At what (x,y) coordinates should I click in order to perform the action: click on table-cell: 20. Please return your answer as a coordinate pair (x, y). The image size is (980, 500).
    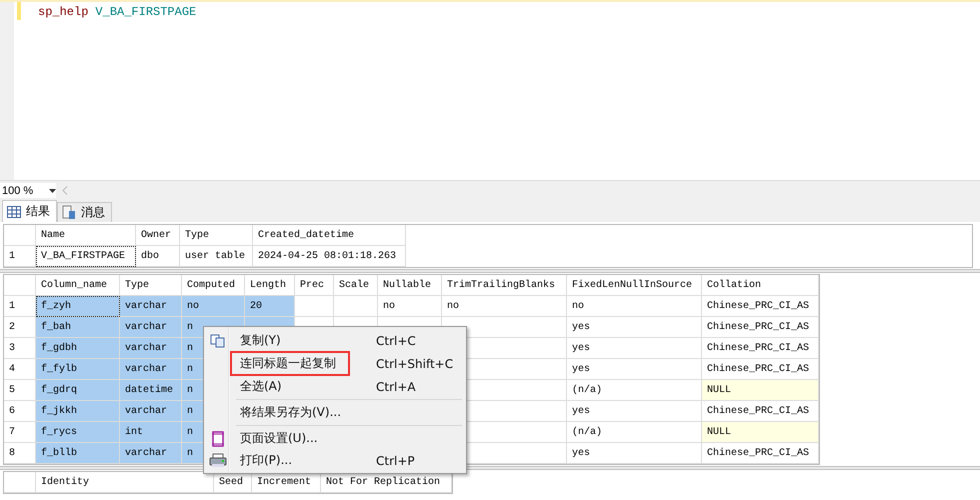
    Looking at the image, I should click on (270, 306).